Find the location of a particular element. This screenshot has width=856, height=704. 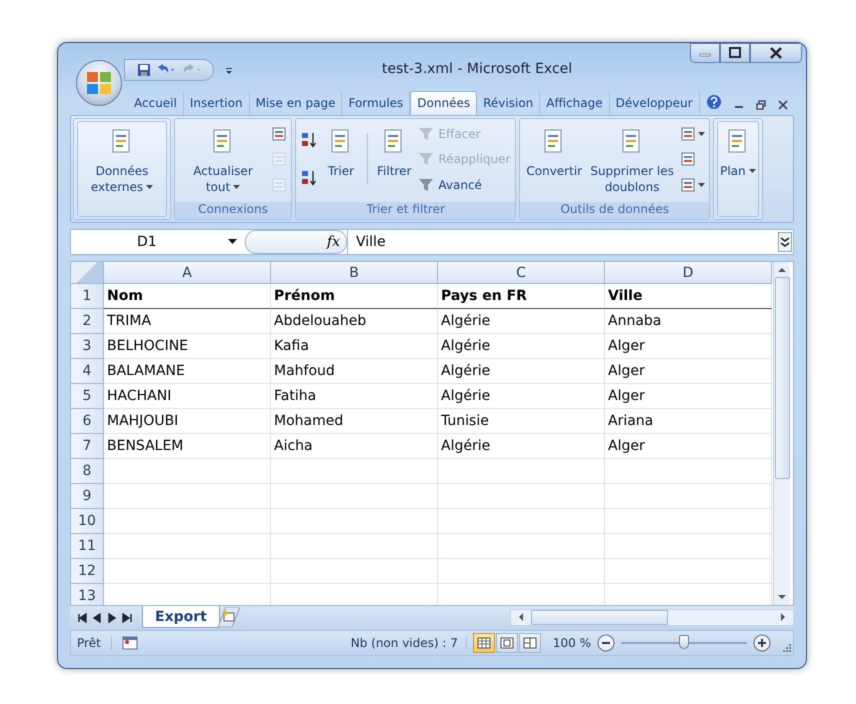

row-header: 12 is located at coordinates (87, 571).